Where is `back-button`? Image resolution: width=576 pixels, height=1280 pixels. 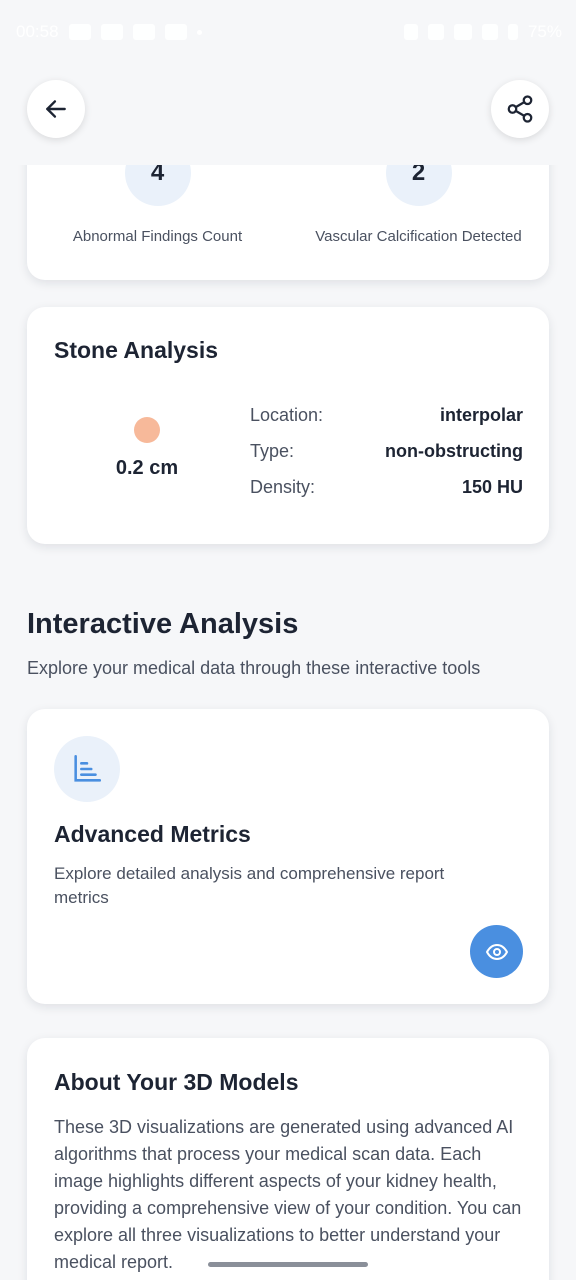
back-button is located at coordinates (56, 109).